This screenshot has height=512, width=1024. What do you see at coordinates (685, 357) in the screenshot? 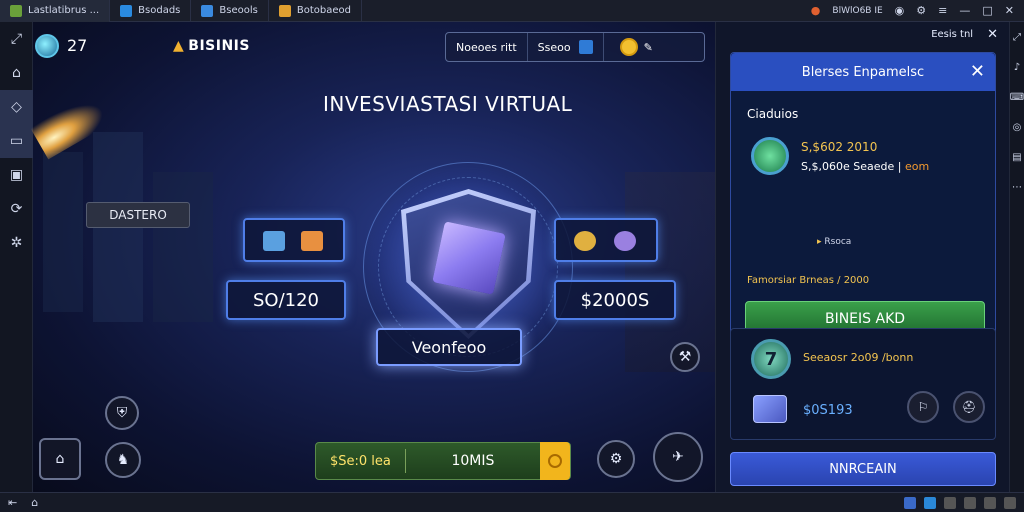
I see `hammer-icon: ⚒` at bounding box center [685, 357].